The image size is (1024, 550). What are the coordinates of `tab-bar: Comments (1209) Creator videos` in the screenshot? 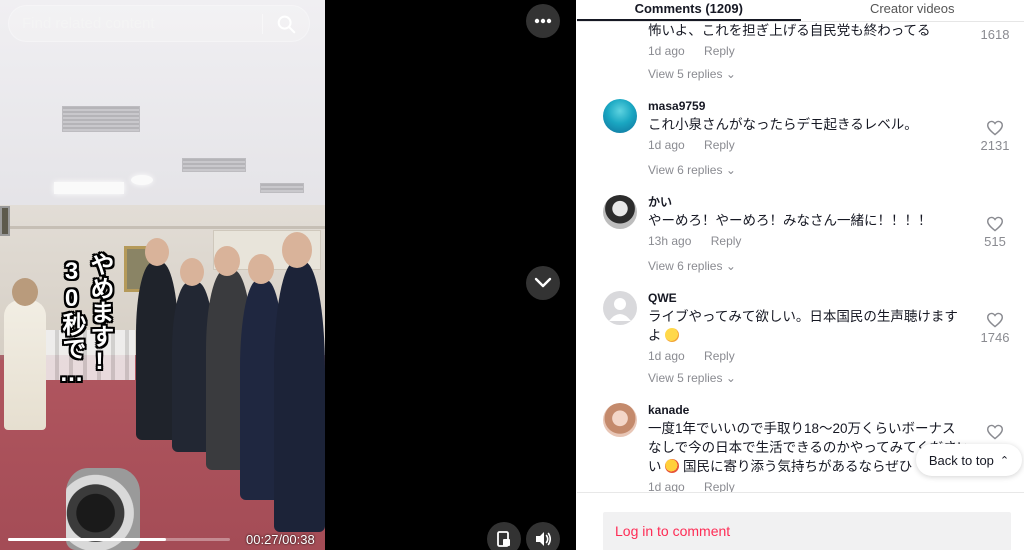 It's located at (800, 11).